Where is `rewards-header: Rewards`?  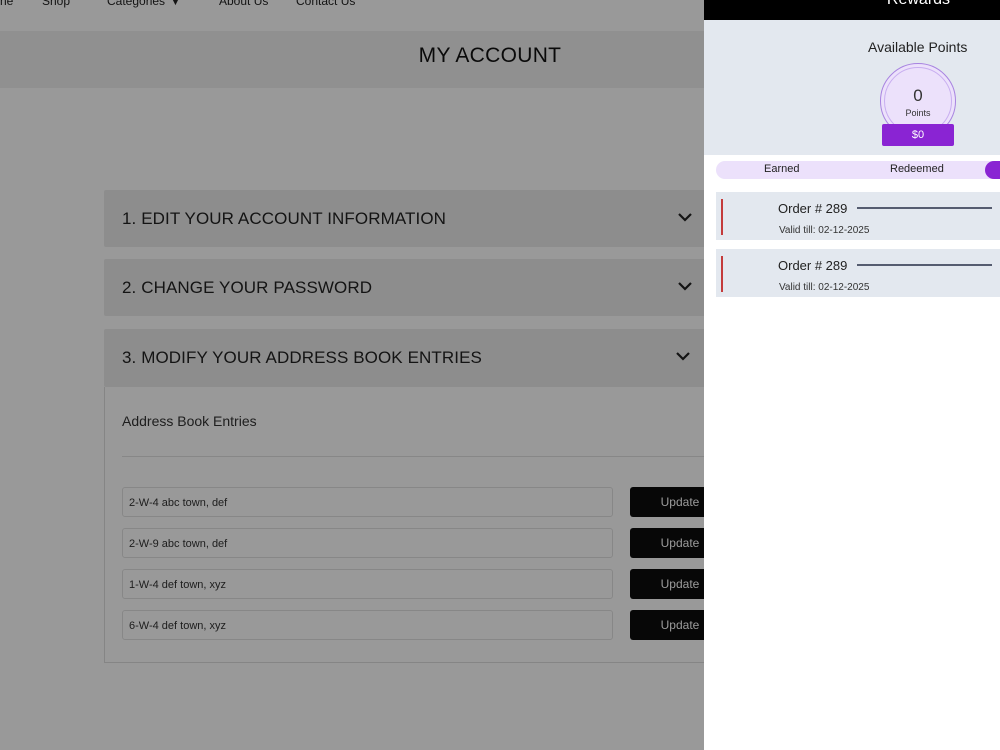 rewards-header: Rewards is located at coordinates (852, 10).